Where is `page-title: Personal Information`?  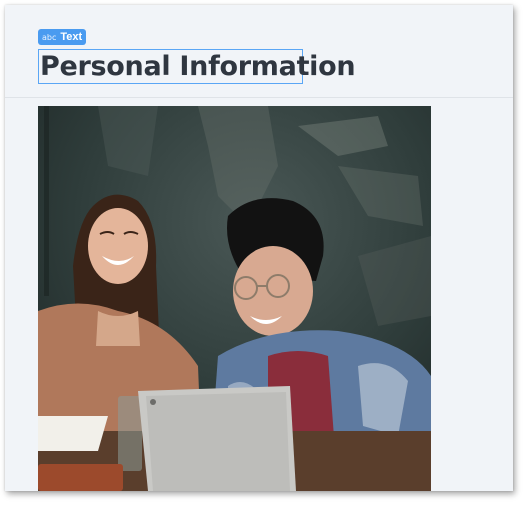
page-title: Personal Information is located at coordinates (198, 66).